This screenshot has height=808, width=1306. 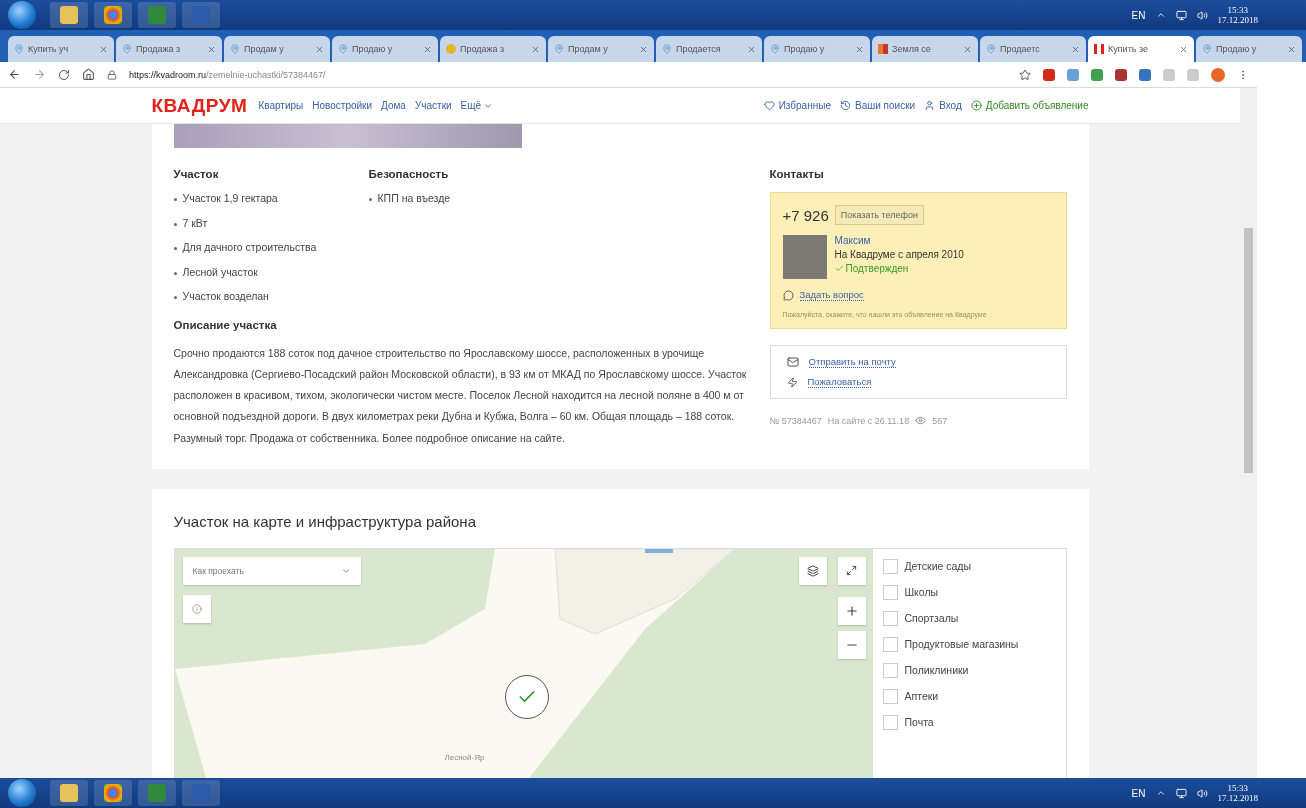 What do you see at coordinates (899, 268) in the screenshot?
I see `verified-status: Подтвержден` at bounding box center [899, 268].